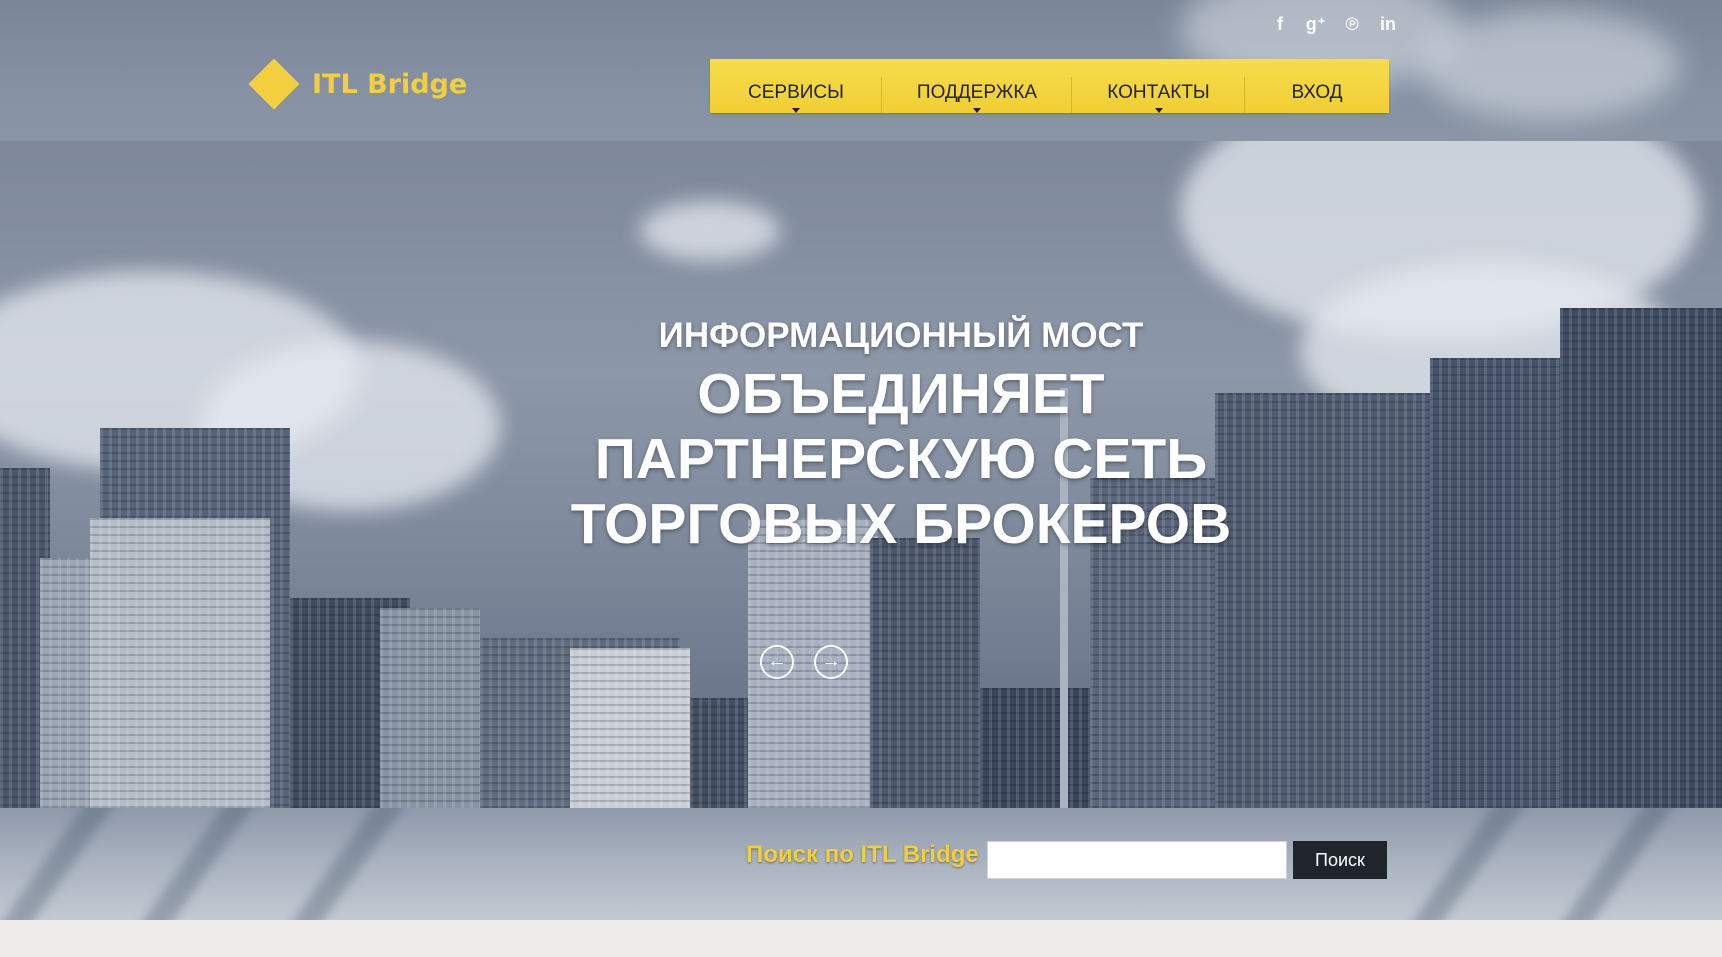  Describe the element at coordinates (901, 459) in the screenshot. I see `hero-title-line: ПАРТНЕРСКУЮ СЕТЬ` at that location.